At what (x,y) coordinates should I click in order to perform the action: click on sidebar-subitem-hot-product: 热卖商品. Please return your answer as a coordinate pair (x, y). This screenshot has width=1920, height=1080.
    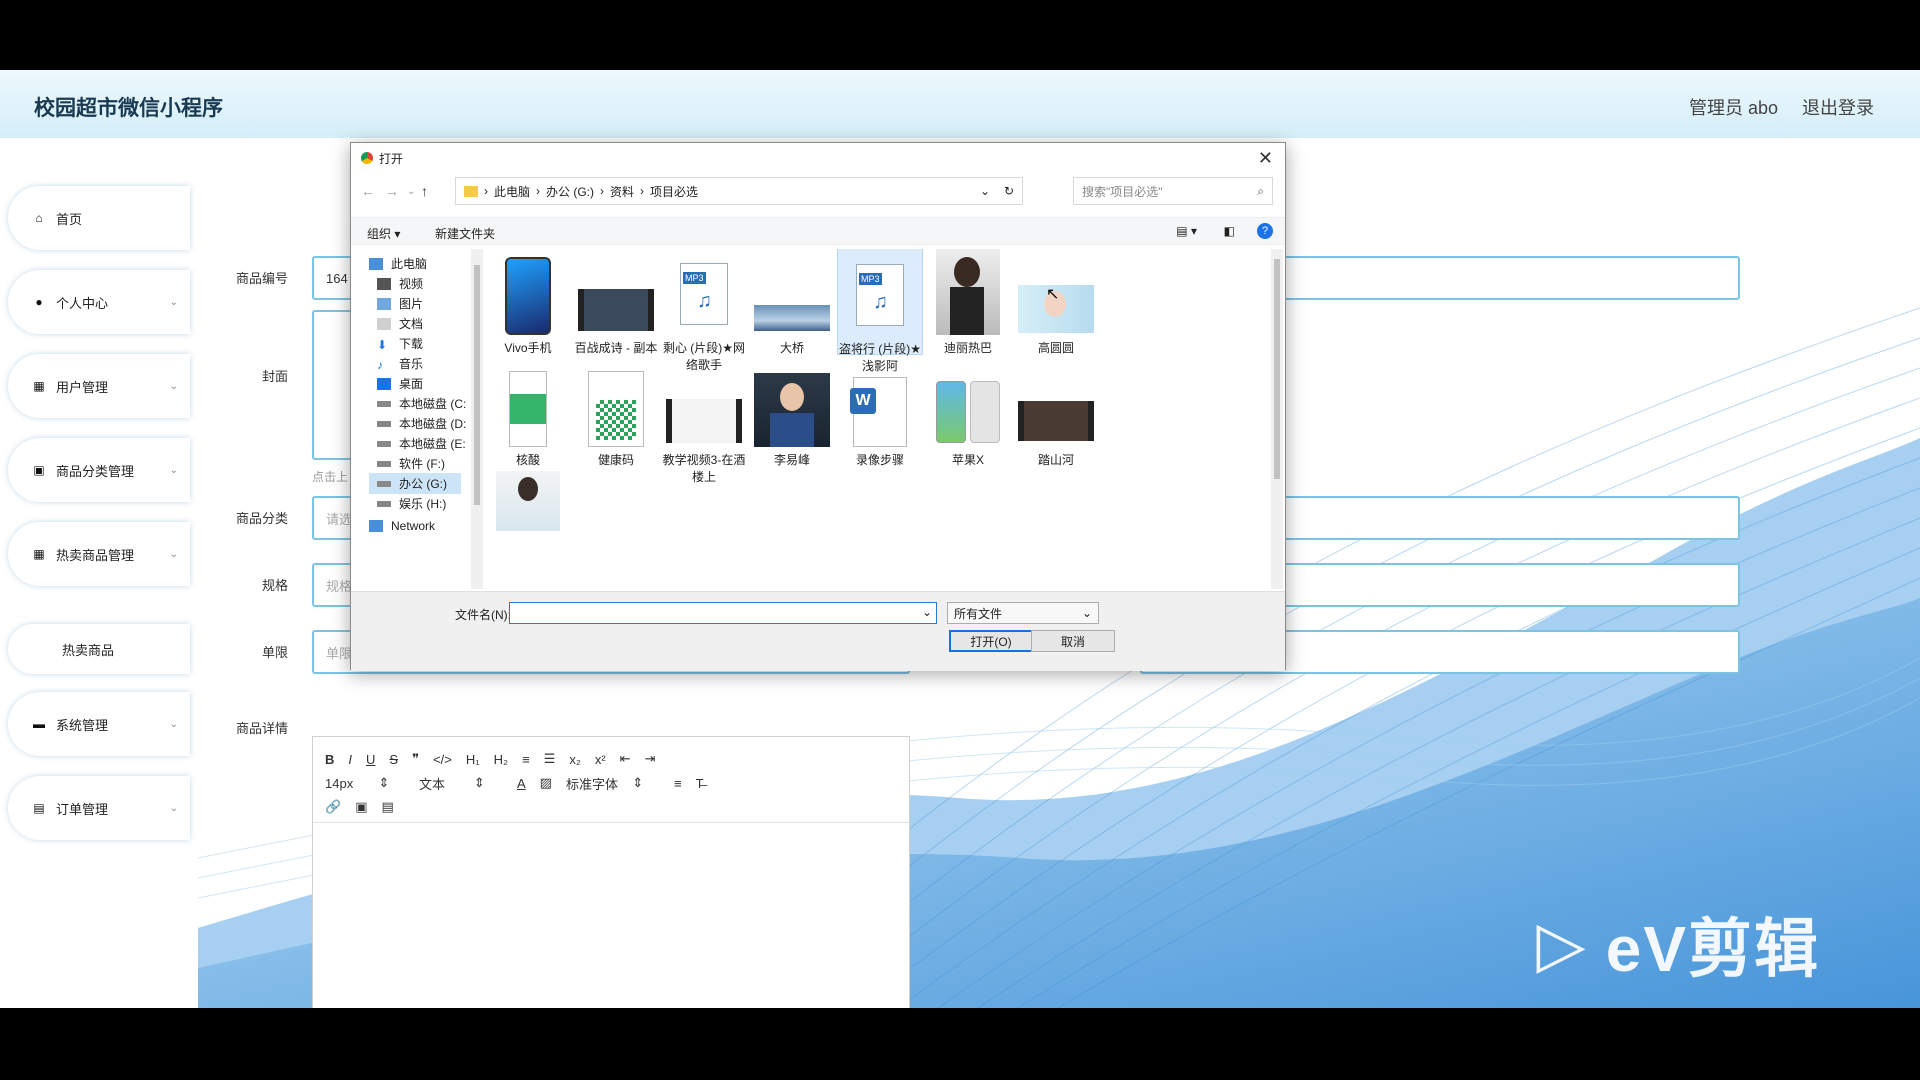
    Looking at the image, I should click on (99, 649).